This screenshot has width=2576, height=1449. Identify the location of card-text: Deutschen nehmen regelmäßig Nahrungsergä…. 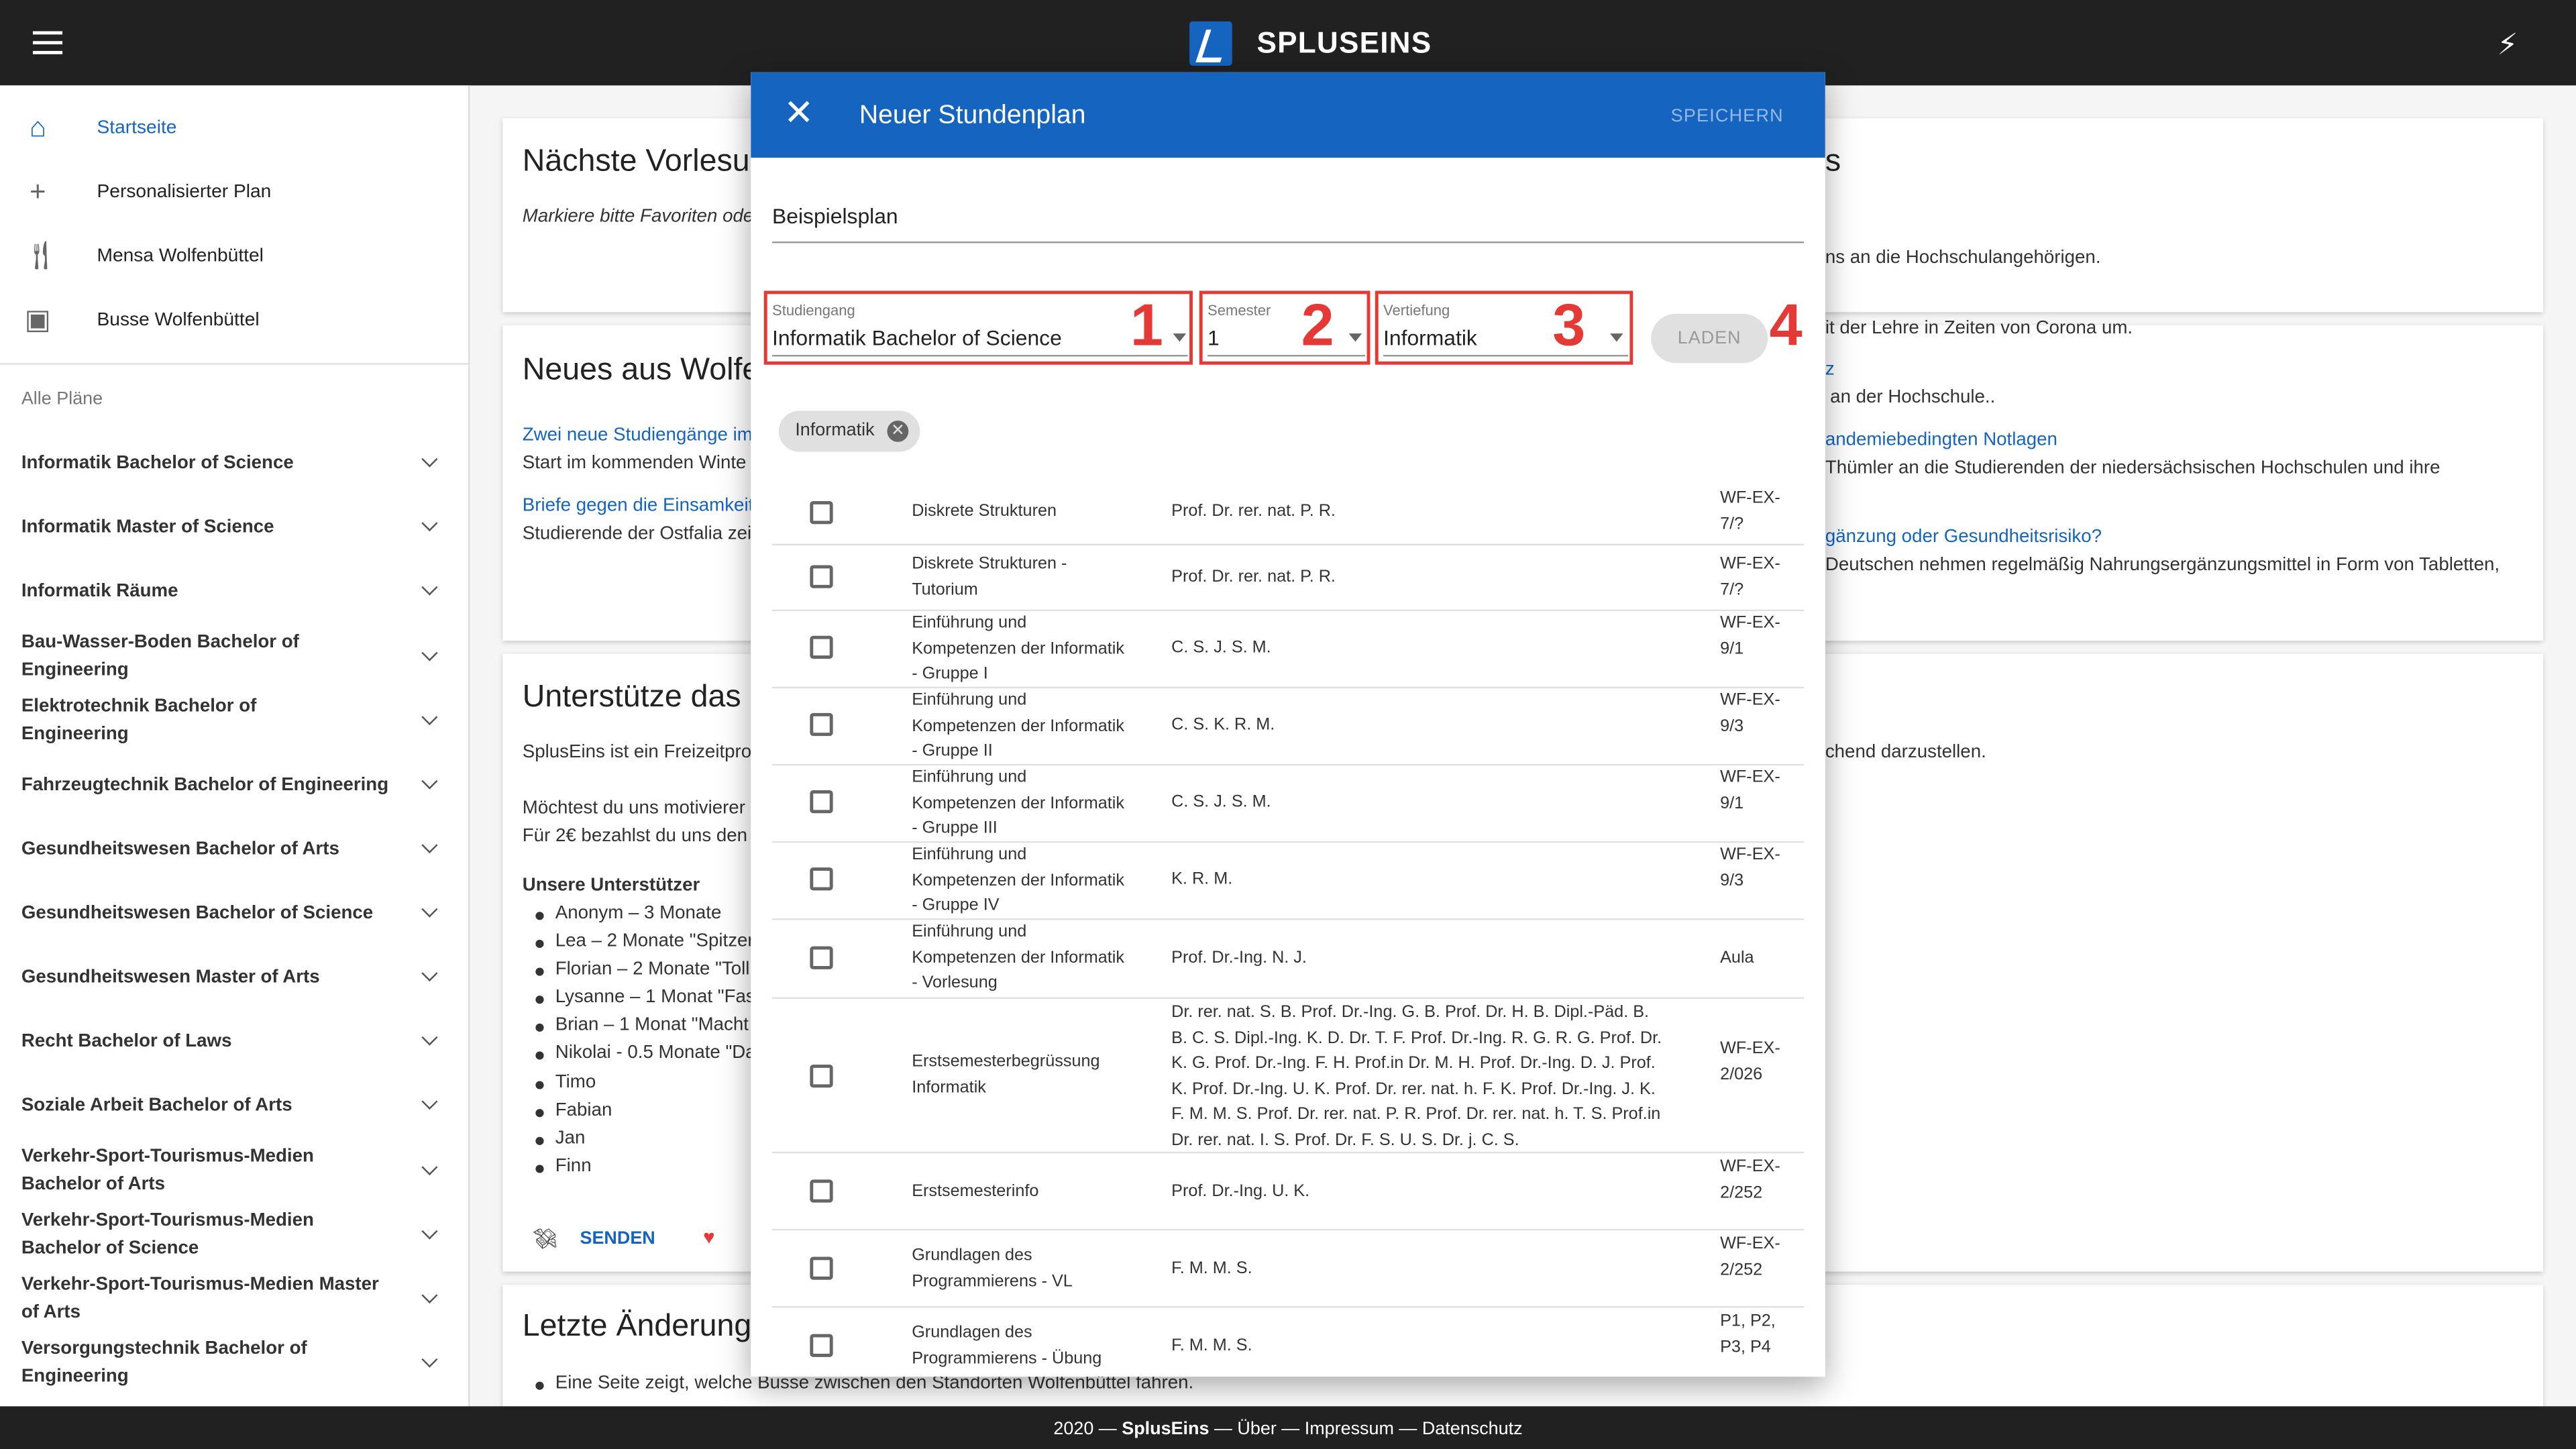
(2162, 565).